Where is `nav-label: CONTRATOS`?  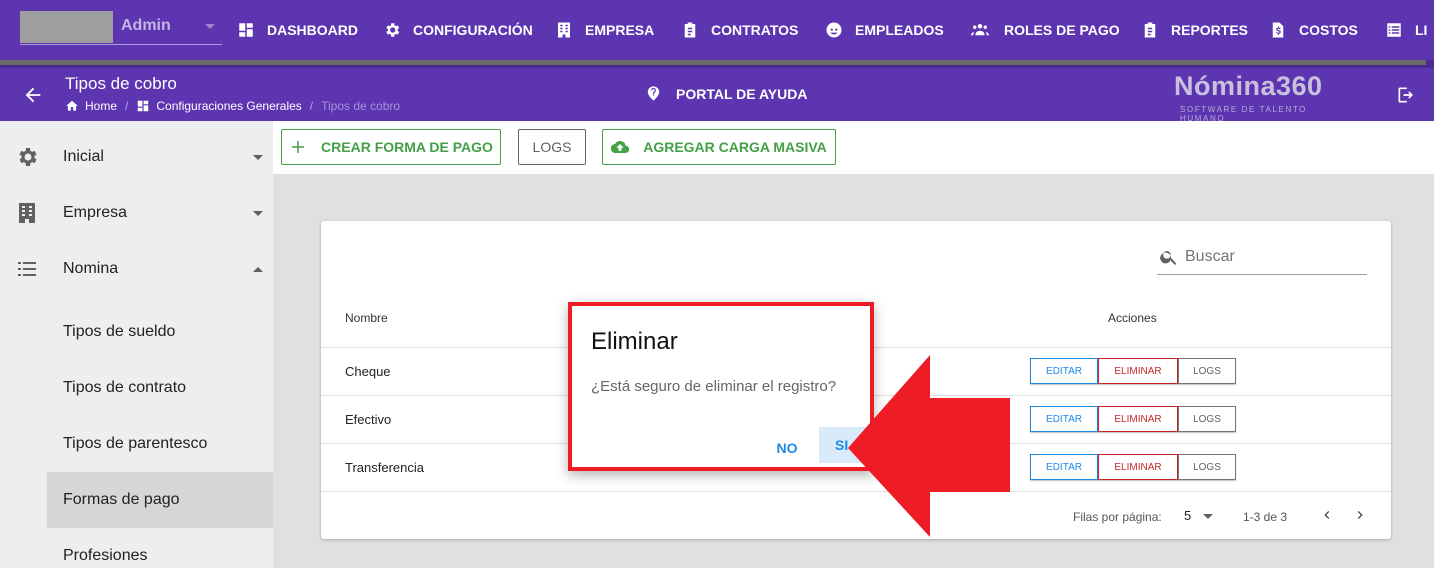
nav-label: CONTRATOS is located at coordinates (755, 30).